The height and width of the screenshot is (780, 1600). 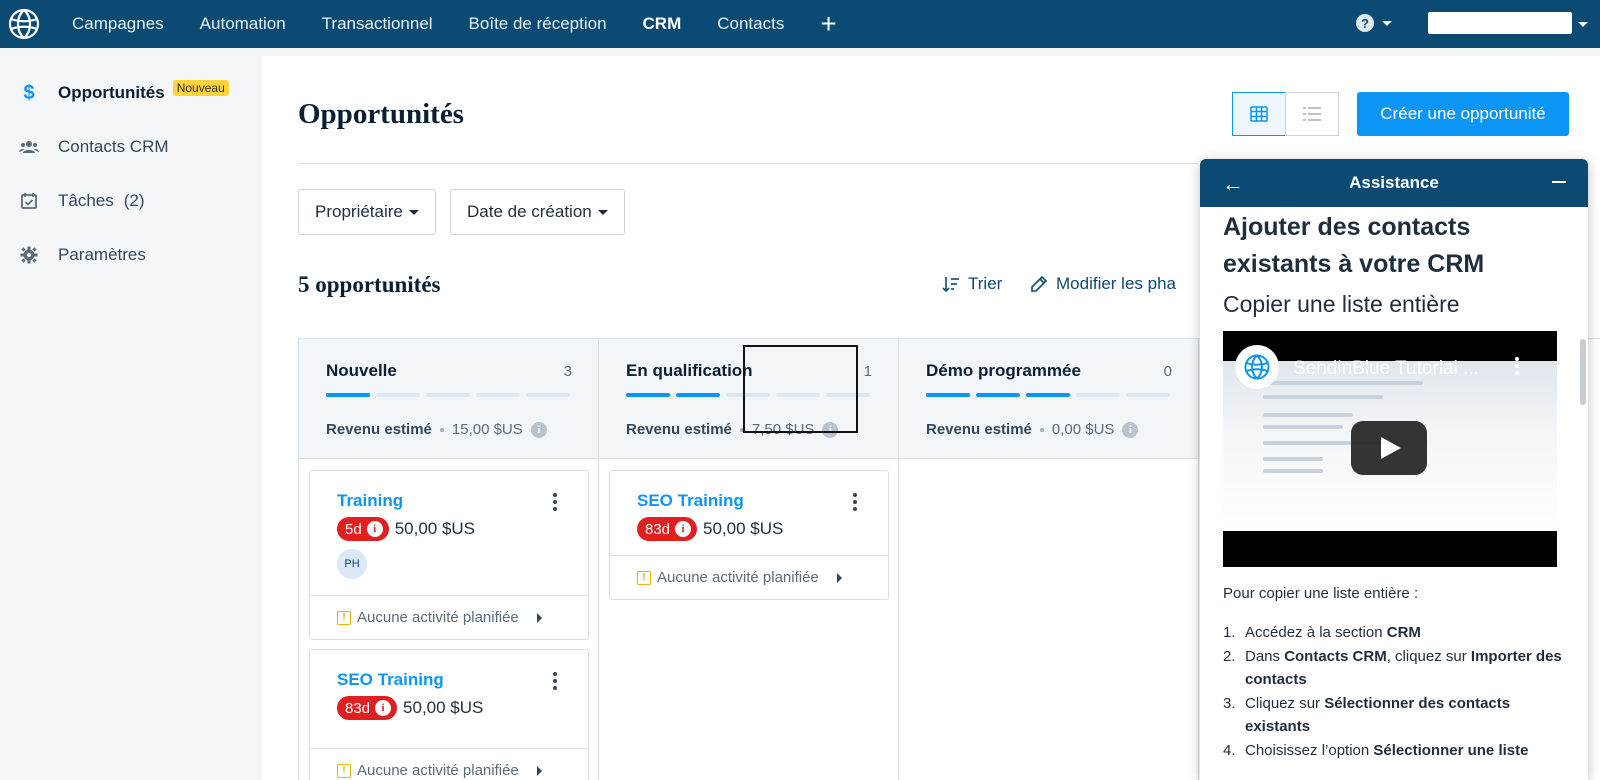 I want to click on creation-date-filter-dropdown: Date de création, so click(x=537, y=212).